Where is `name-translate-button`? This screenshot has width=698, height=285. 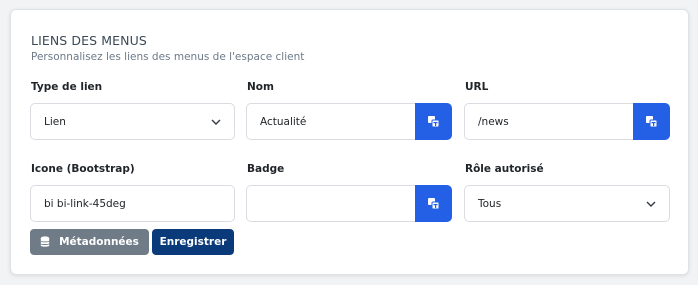
name-translate-button is located at coordinates (433, 121).